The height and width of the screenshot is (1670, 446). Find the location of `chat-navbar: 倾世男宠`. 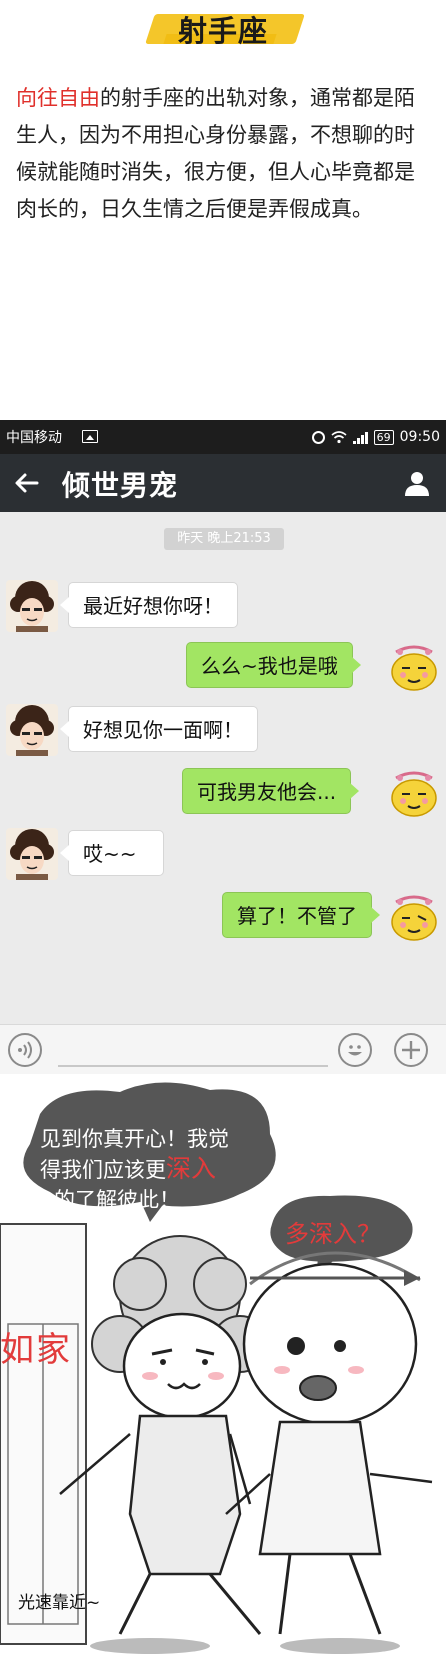

chat-navbar: 倾世男宠 is located at coordinates (223, 483).